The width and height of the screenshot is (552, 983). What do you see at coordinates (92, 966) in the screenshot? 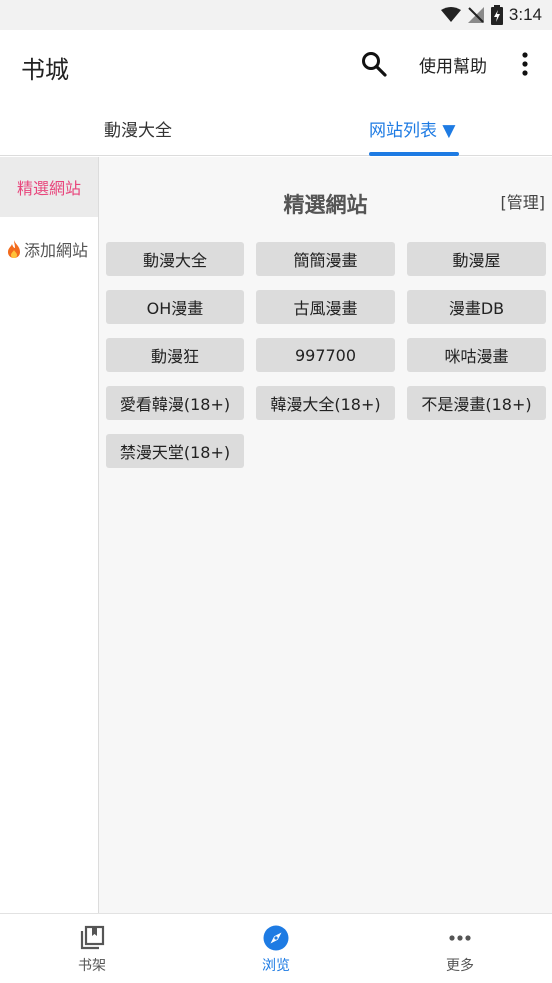
I see `nav-label: 书架` at bounding box center [92, 966].